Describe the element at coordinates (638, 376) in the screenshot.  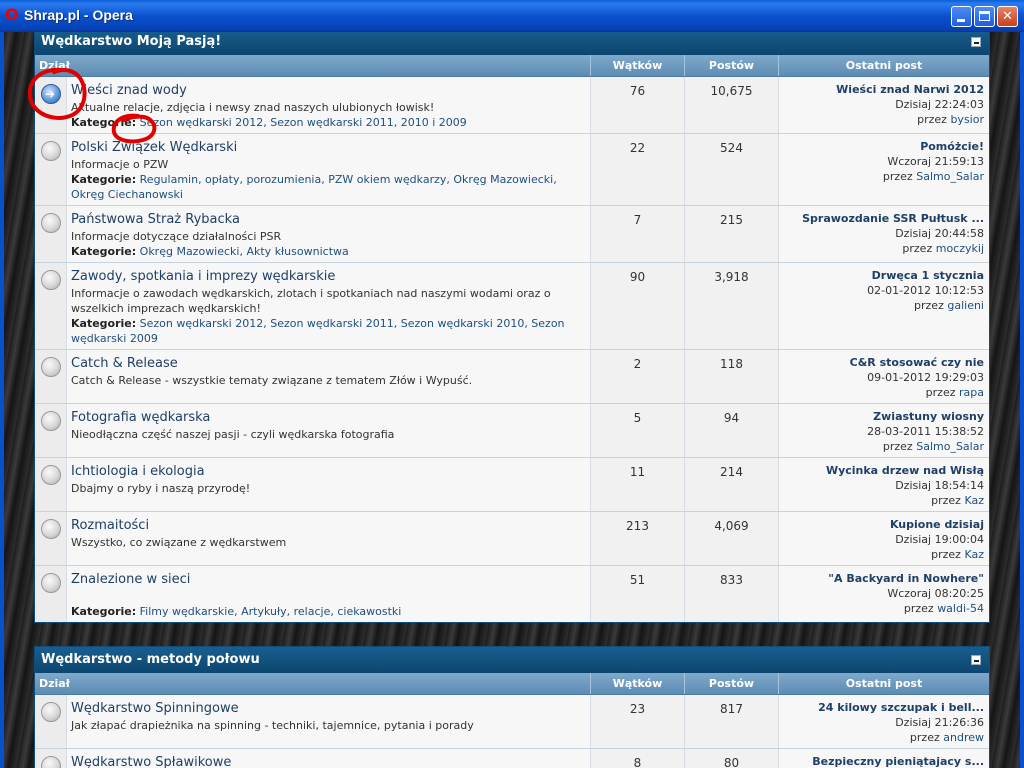
I see `thread-count: 2` at that location.